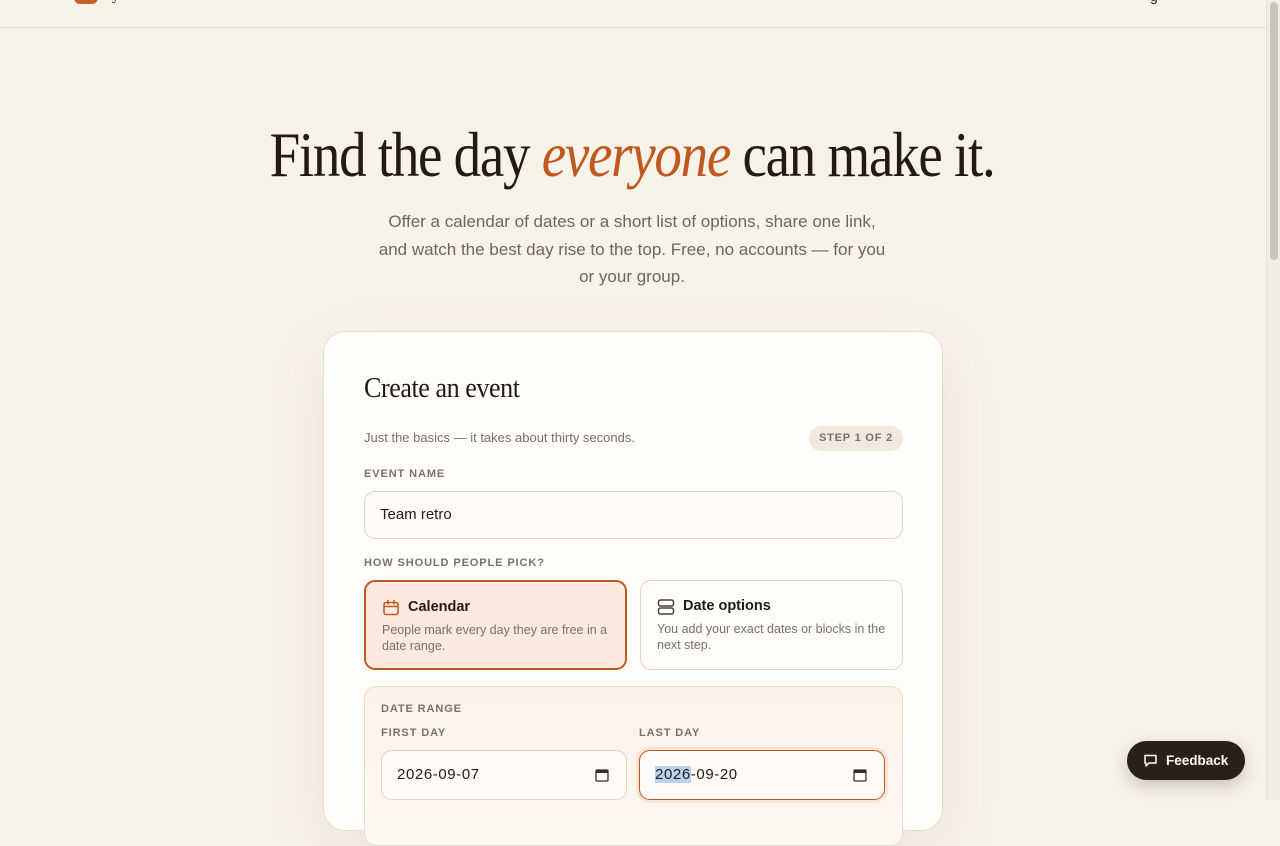  What do you see at coordinates (116, 2) in the screenshot?
I see `logo-text: y` at bounding box center [116, 2].